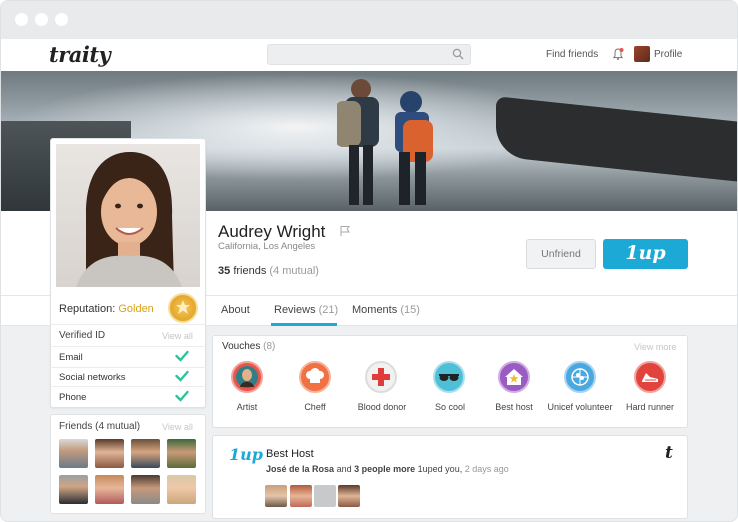 Image resolution: width=738 pixels, height=522 pixels. I want to click on avatar, so click(642, 54).